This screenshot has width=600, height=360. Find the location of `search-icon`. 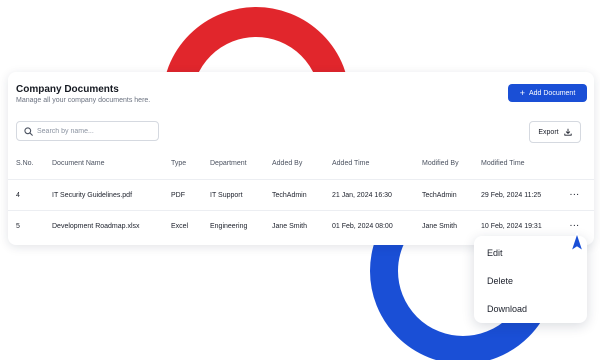

search-icon is located at coordinates (28, 131).